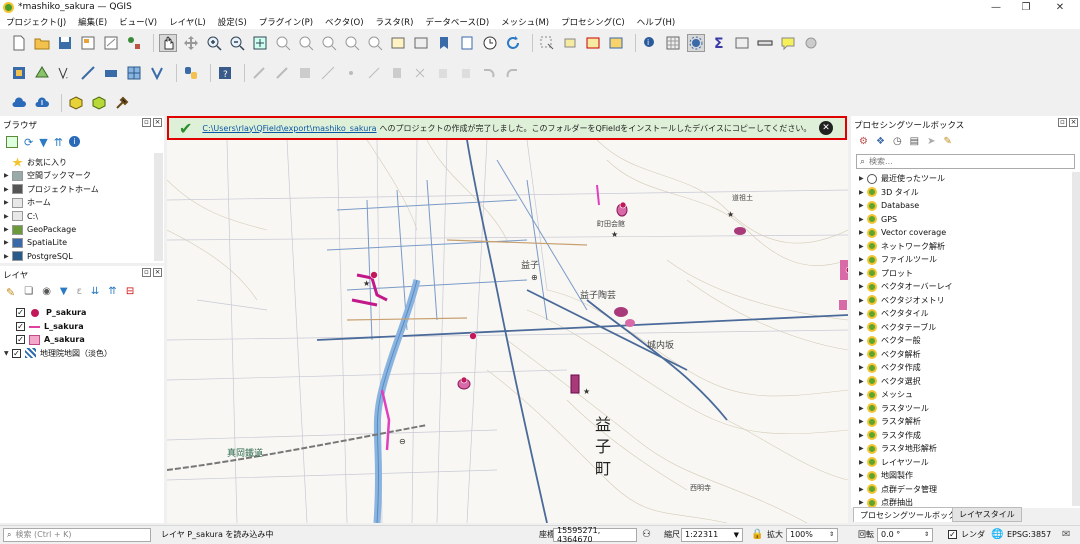 The image size is (1080, 544). I want to click on remove-layer-icon: ⊟, so click(130, 292).